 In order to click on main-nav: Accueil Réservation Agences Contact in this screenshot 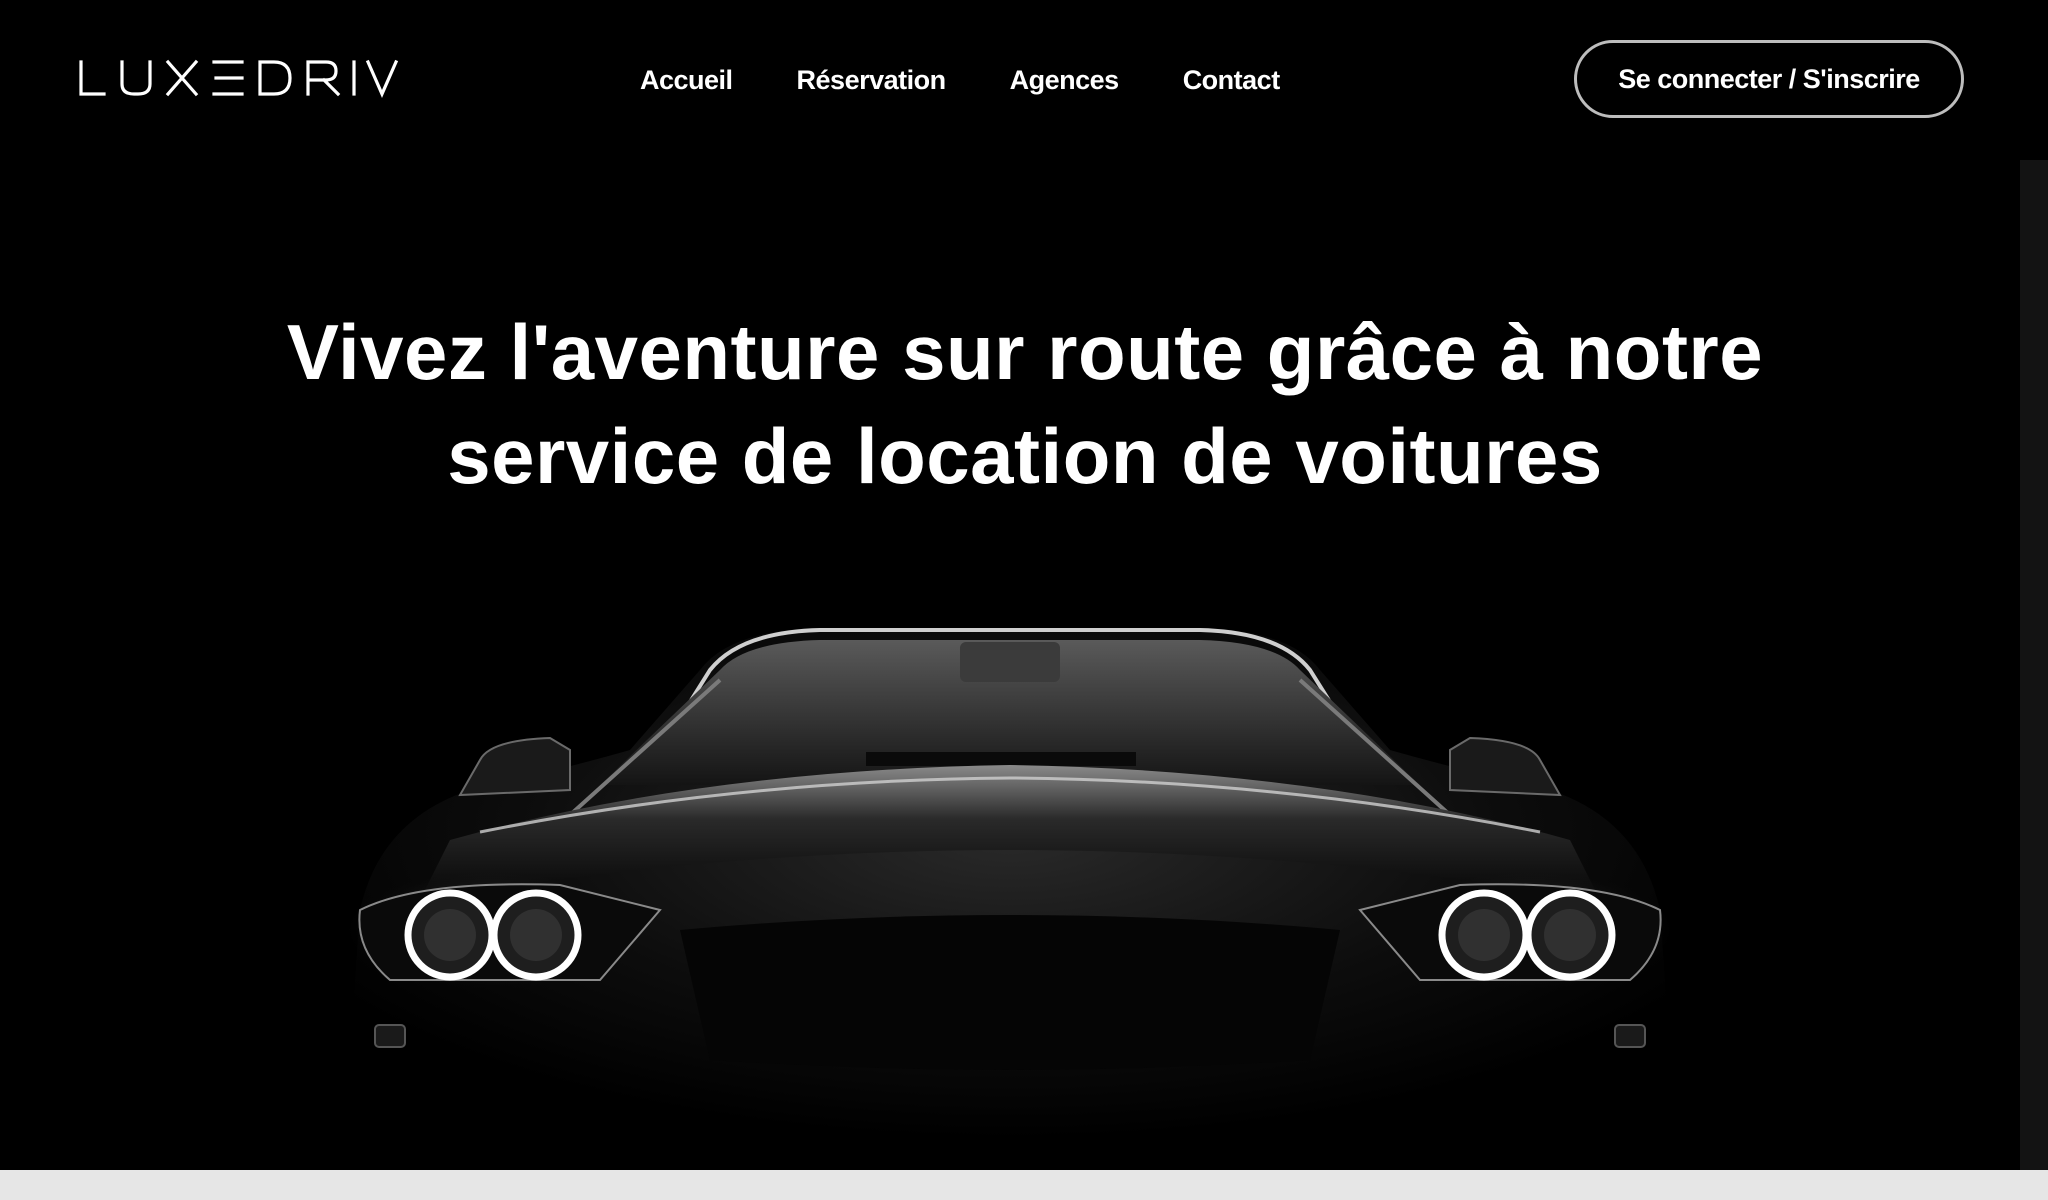, I will do `click(960, 80)`.